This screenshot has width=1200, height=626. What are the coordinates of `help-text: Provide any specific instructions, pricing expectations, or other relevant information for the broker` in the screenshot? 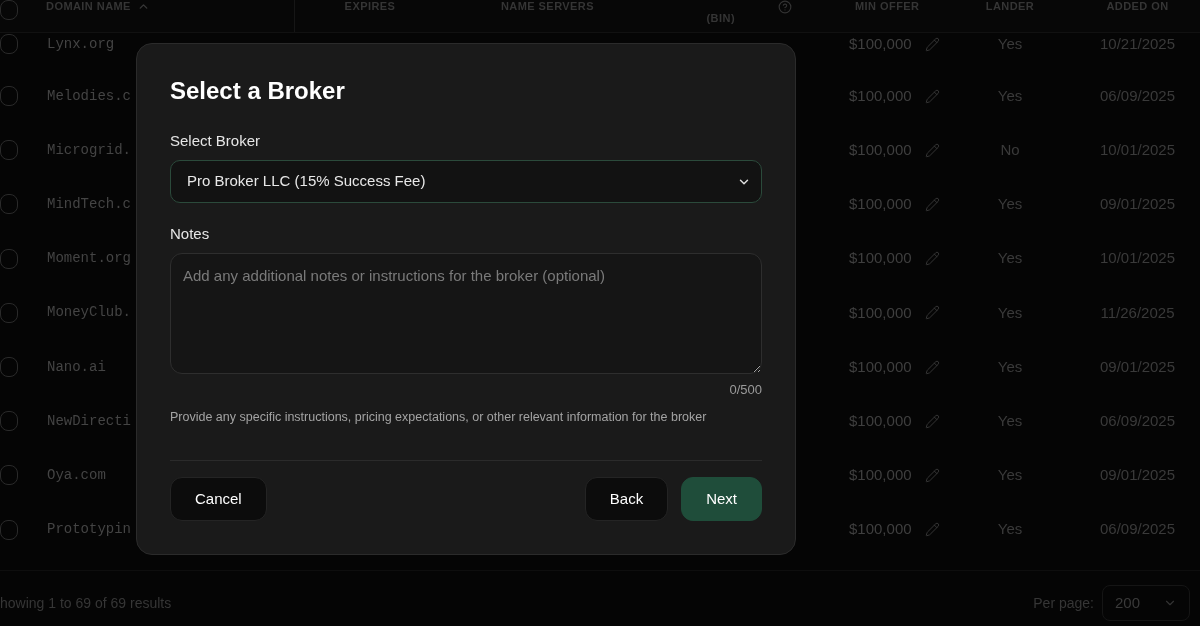 It's located at (439, 417).